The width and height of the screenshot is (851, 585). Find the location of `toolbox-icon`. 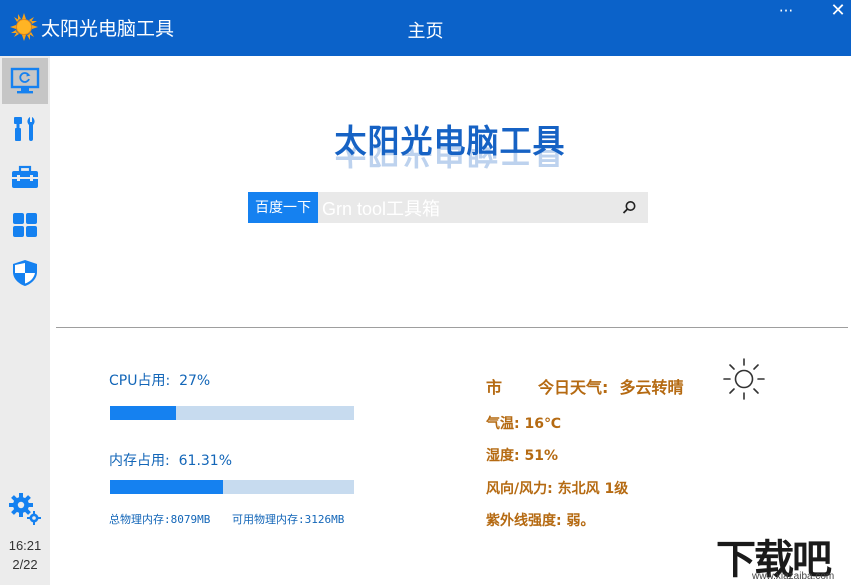

toolbox-icon is located at coordinates (25, 176).